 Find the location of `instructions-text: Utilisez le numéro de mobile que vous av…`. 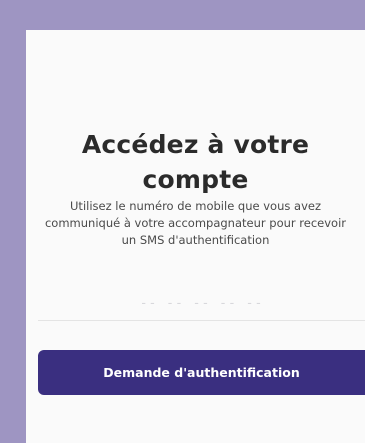

instructions-text: Utilisez le numéro de mobile que vous av… is located at coordinates (195, 223).